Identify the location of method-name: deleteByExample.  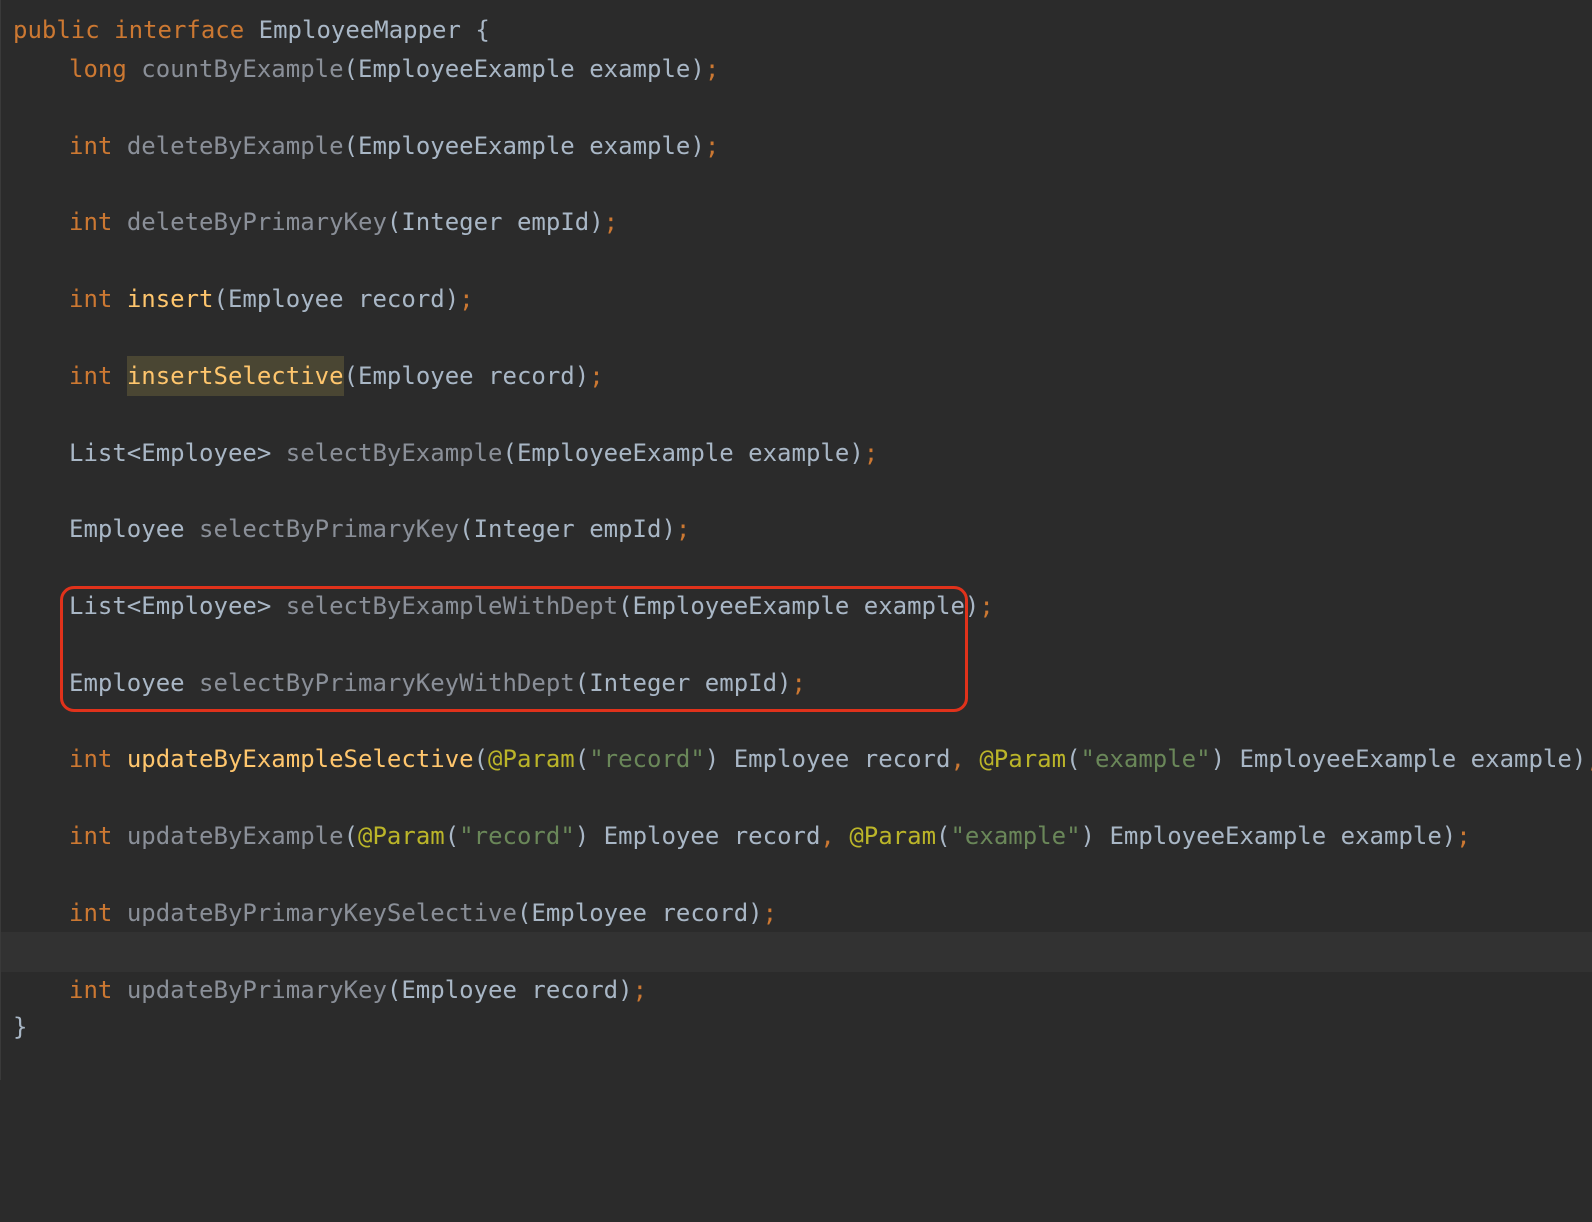
(235, 146).